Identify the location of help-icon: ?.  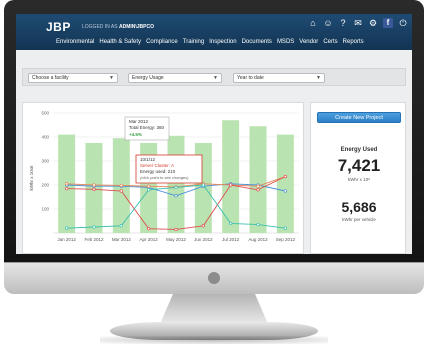
(343, 23).